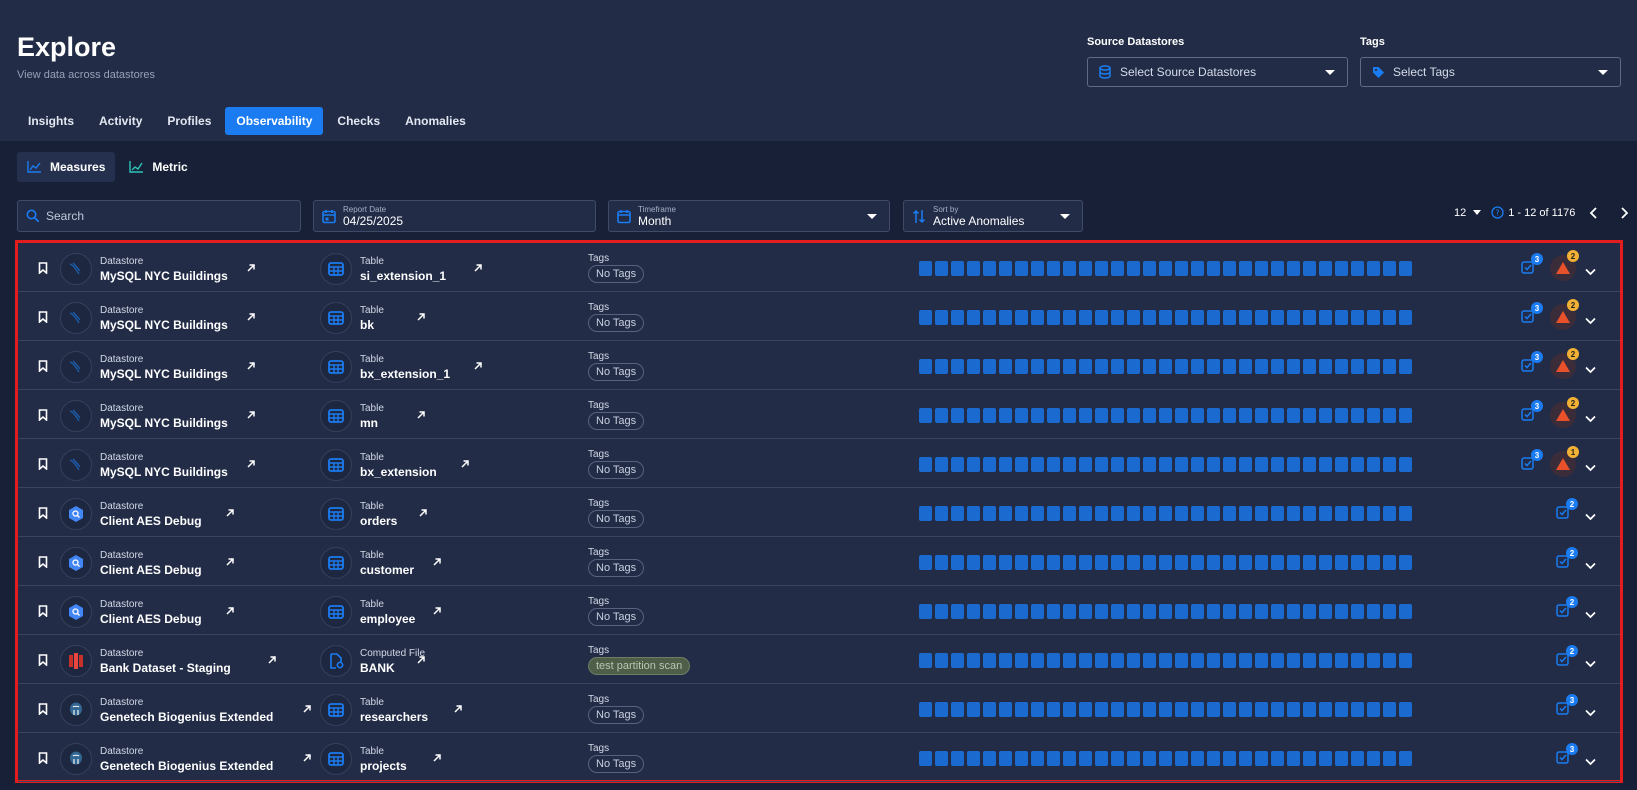 The width and height of the screenshot is (1637, 790). What do you see at coordinates (151, 619) in the screenshot?
I see `datastore-name: Client AES Debug` at bounding box center [151, 619].